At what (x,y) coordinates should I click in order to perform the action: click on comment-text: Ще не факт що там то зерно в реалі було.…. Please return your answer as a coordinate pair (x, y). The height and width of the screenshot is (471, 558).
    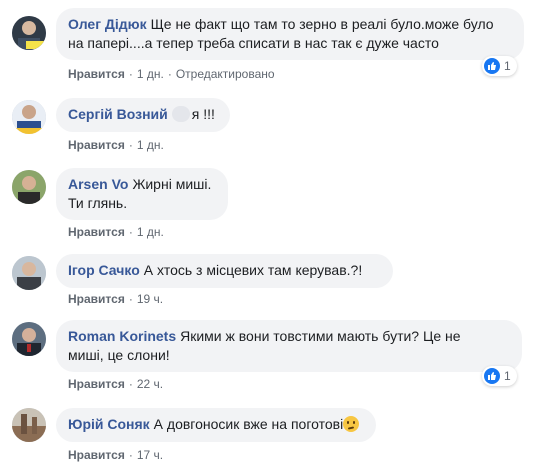
    Looking at the image, I should click on (322, 24).